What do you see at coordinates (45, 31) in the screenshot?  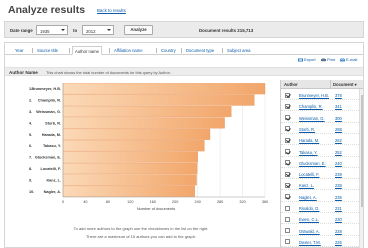 I see `date-from-value: 1935` at bounding box center [45, 31].